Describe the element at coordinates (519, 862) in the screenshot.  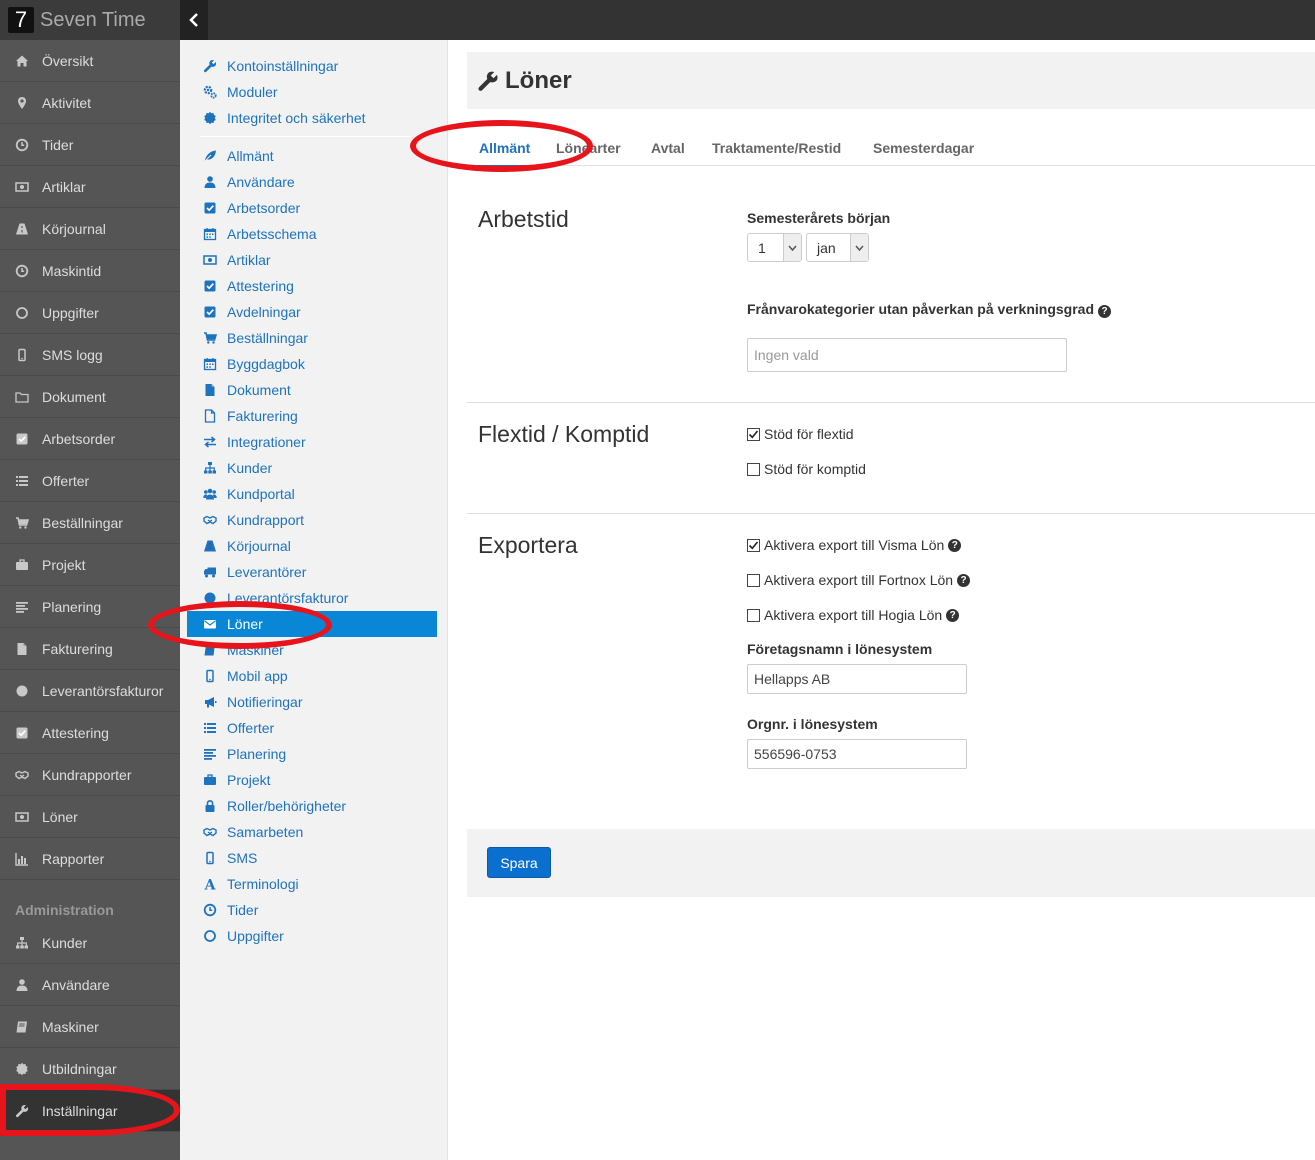
I see `save-button: Spara` at that location.